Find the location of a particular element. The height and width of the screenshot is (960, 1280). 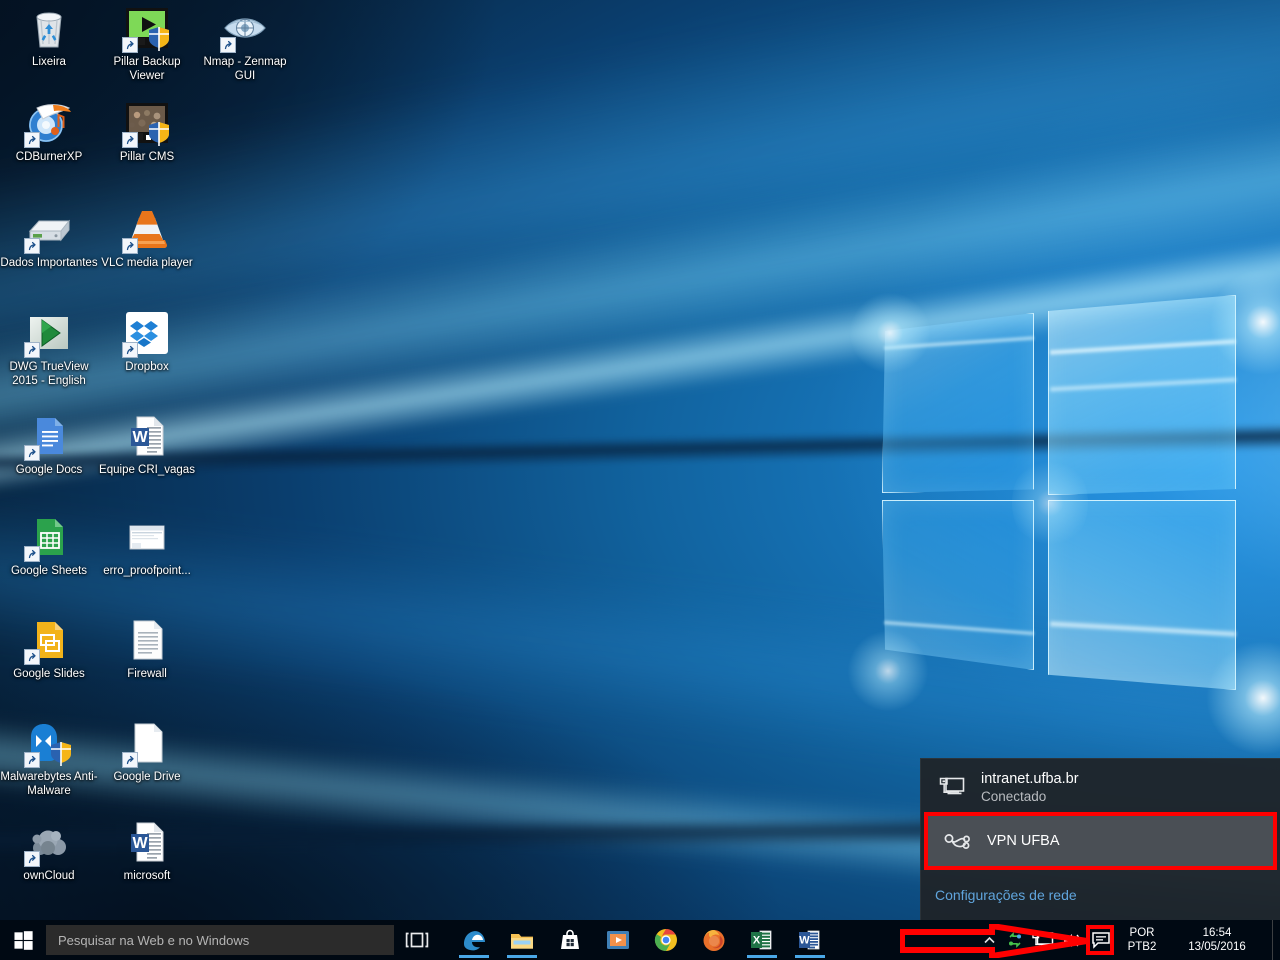

desktop-icon-label: Google Sheets is located at coordinates (49, 571).